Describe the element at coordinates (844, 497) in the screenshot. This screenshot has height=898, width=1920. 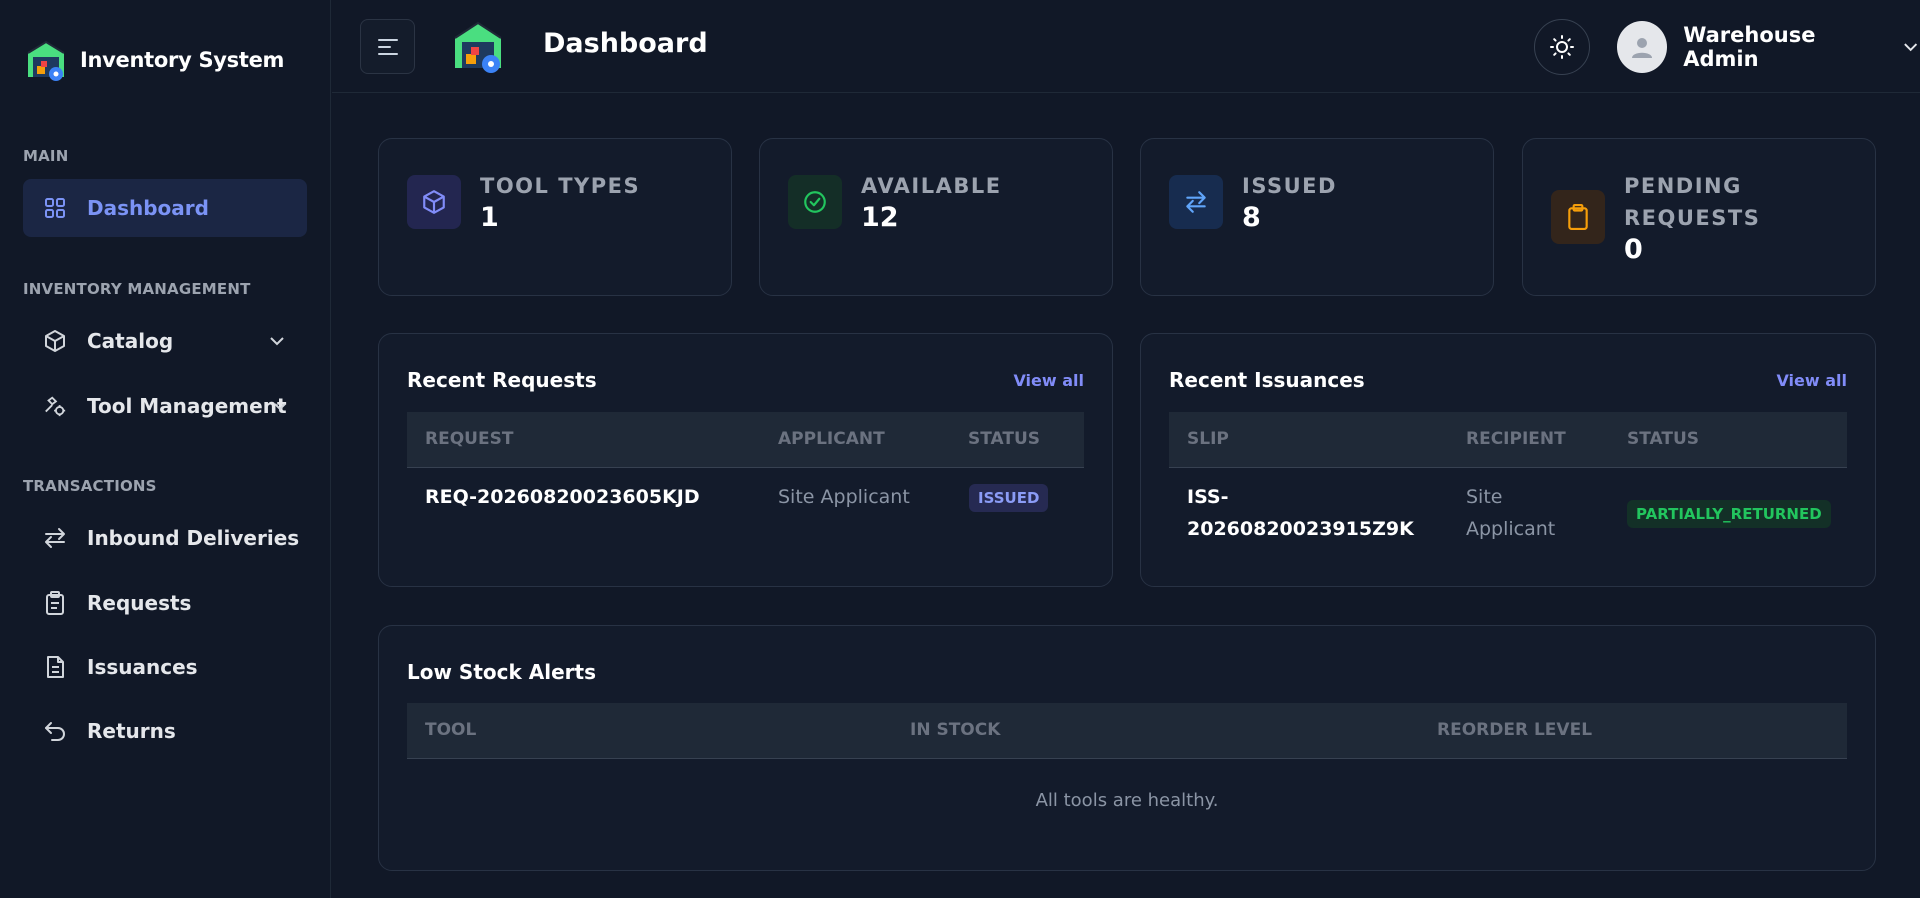
I see `applicant-name: Site Applicant` at that location.